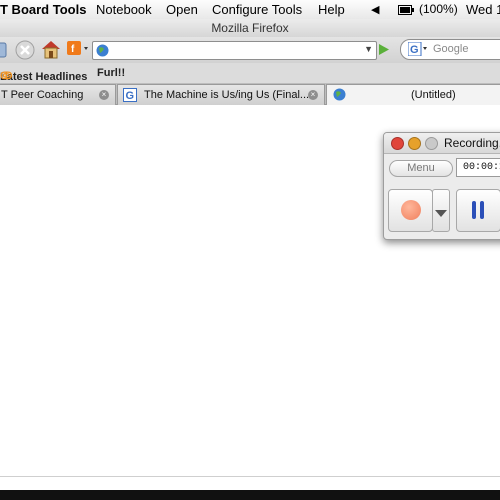  I want to click on recording-timer: 00:00:10, so click(478, 167).